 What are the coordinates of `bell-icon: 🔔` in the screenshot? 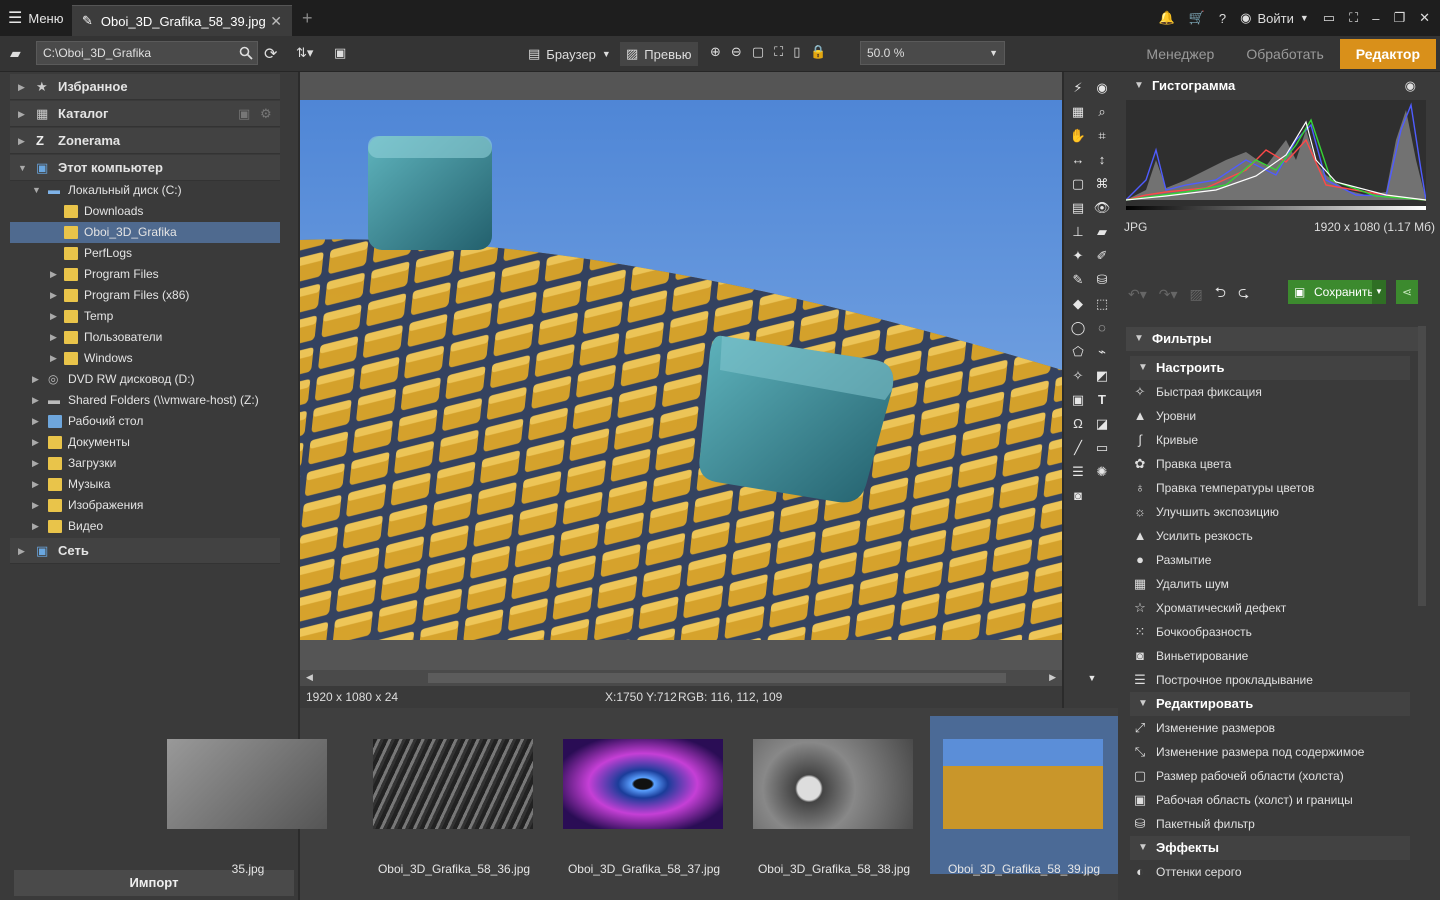 It's located at (1167, 18).